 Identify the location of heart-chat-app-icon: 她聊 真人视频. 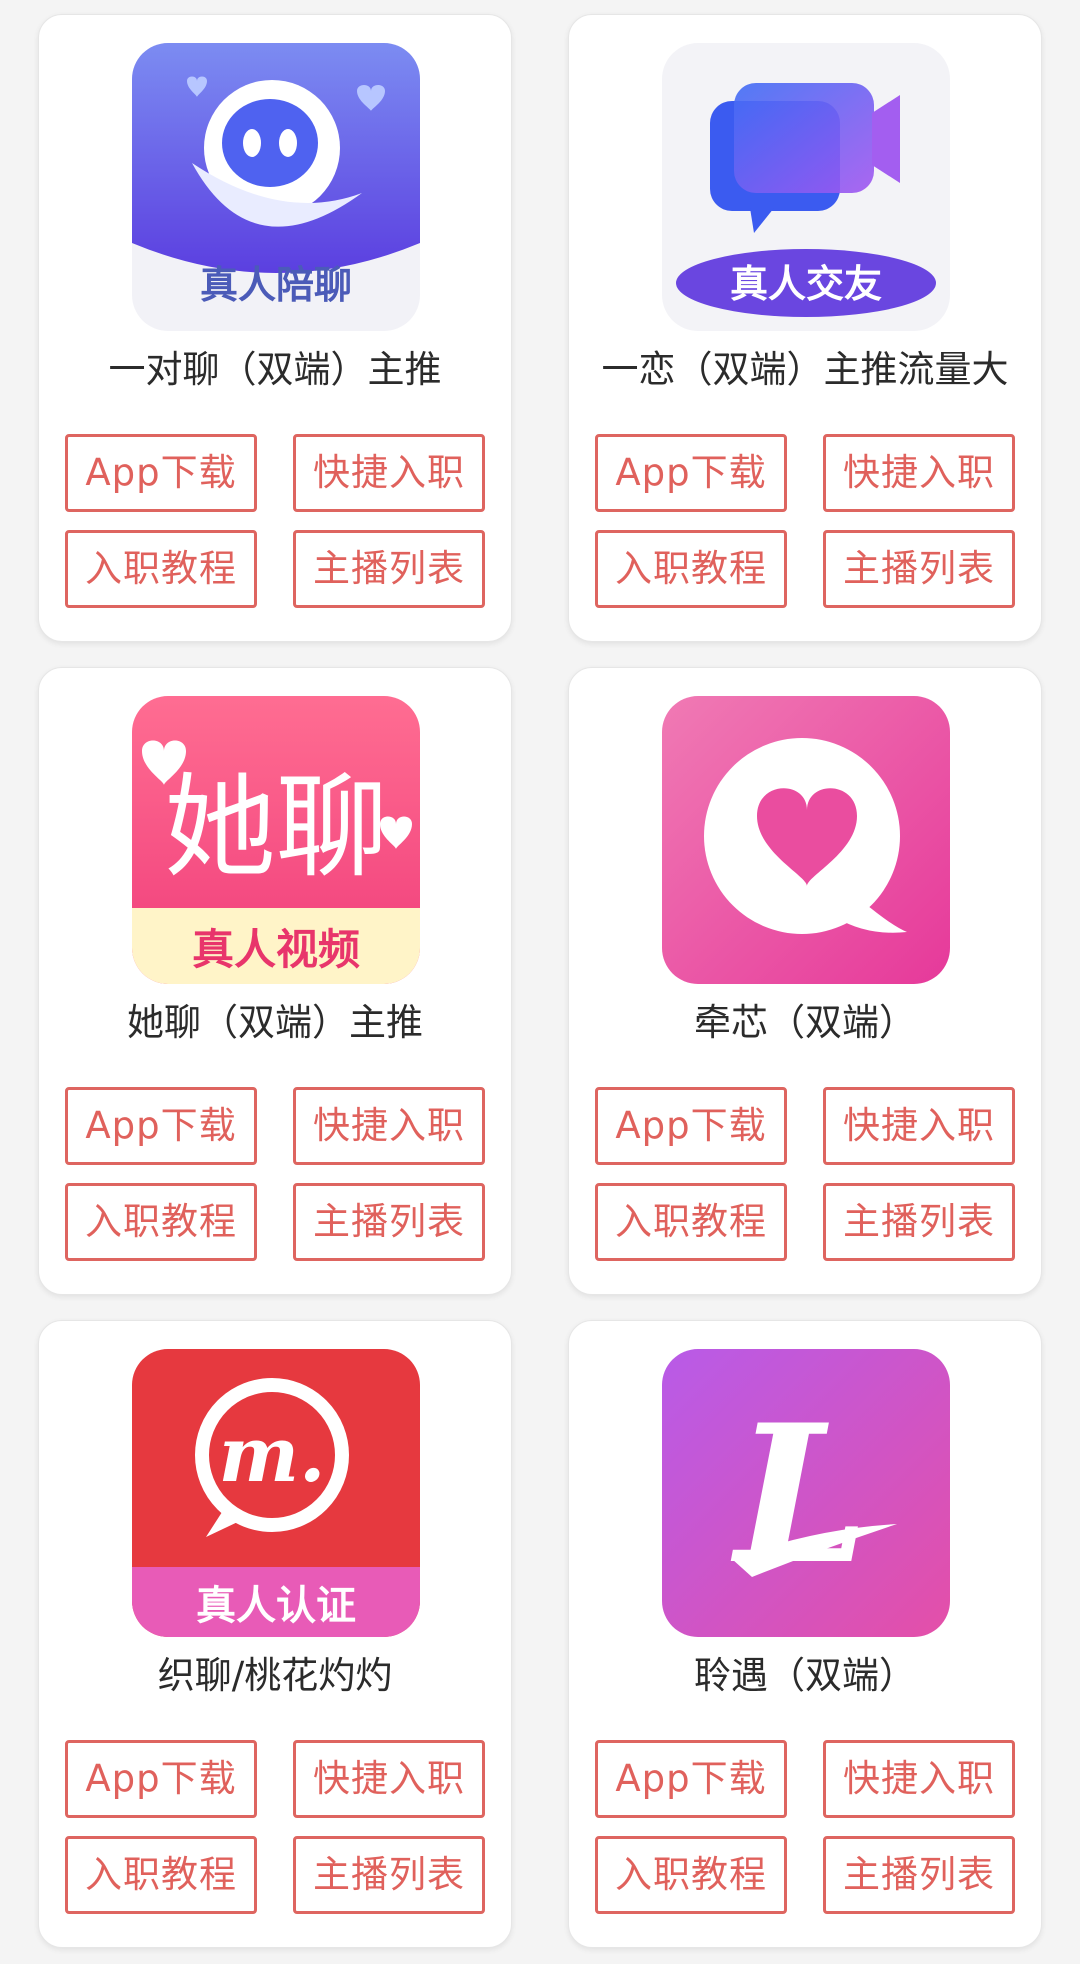
(276, 840).